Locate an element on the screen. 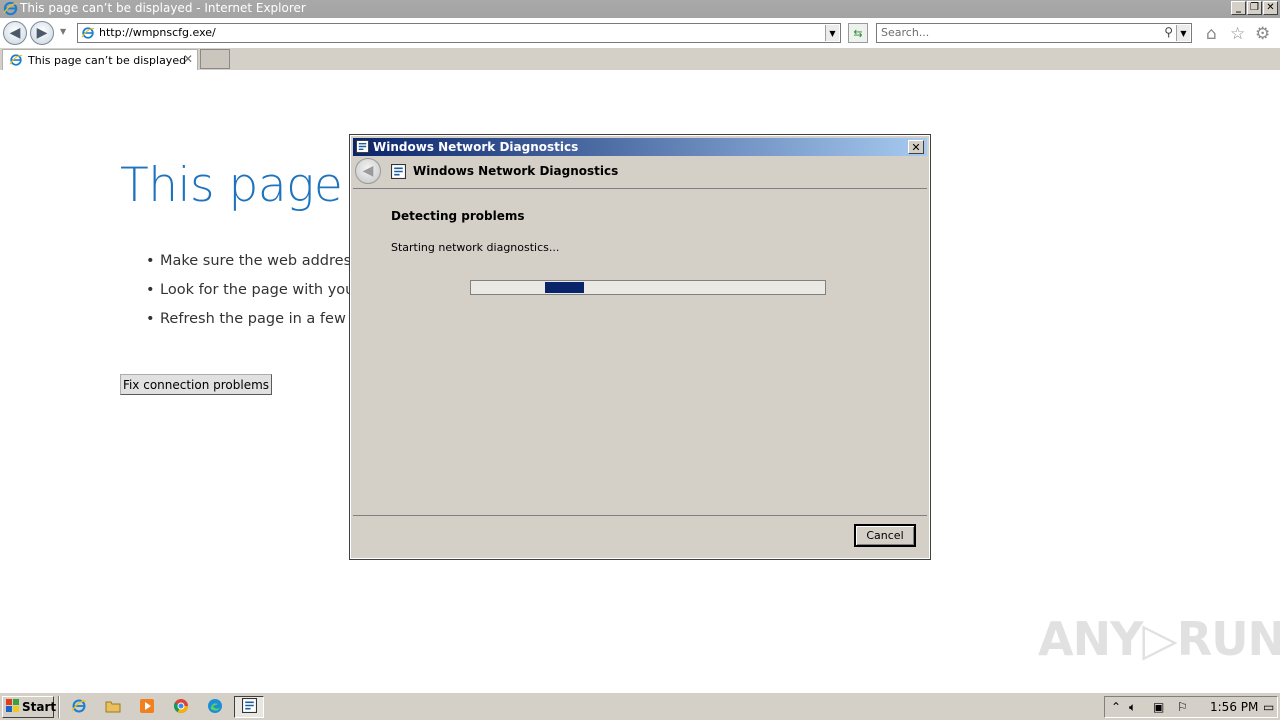 The image size is (1280, 720). chrome-icon is located at coordinates (181, 707).